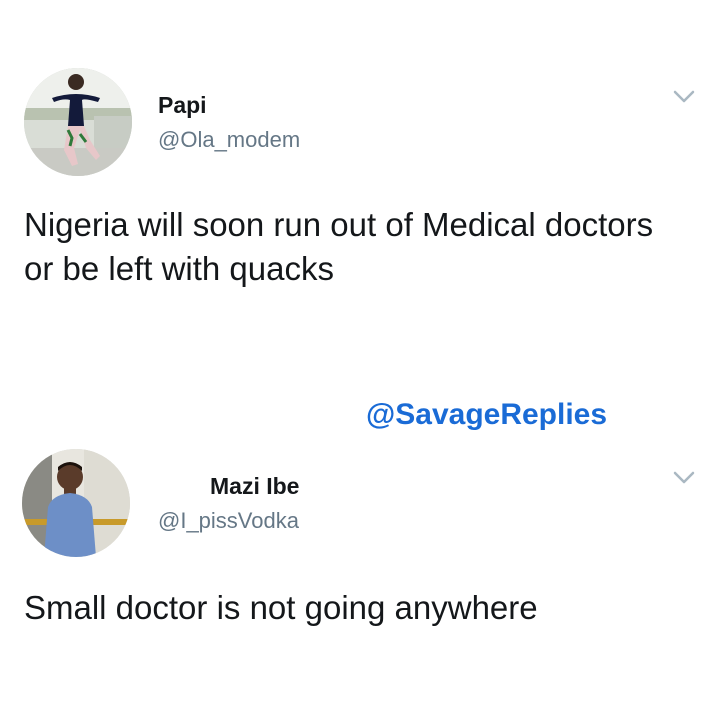 This screenshot has height=720, width=720. Describe the element at coordinates (281, 607) in the screenshot. I see `tweet-text: Small doctor is not going anywhere` at that location.